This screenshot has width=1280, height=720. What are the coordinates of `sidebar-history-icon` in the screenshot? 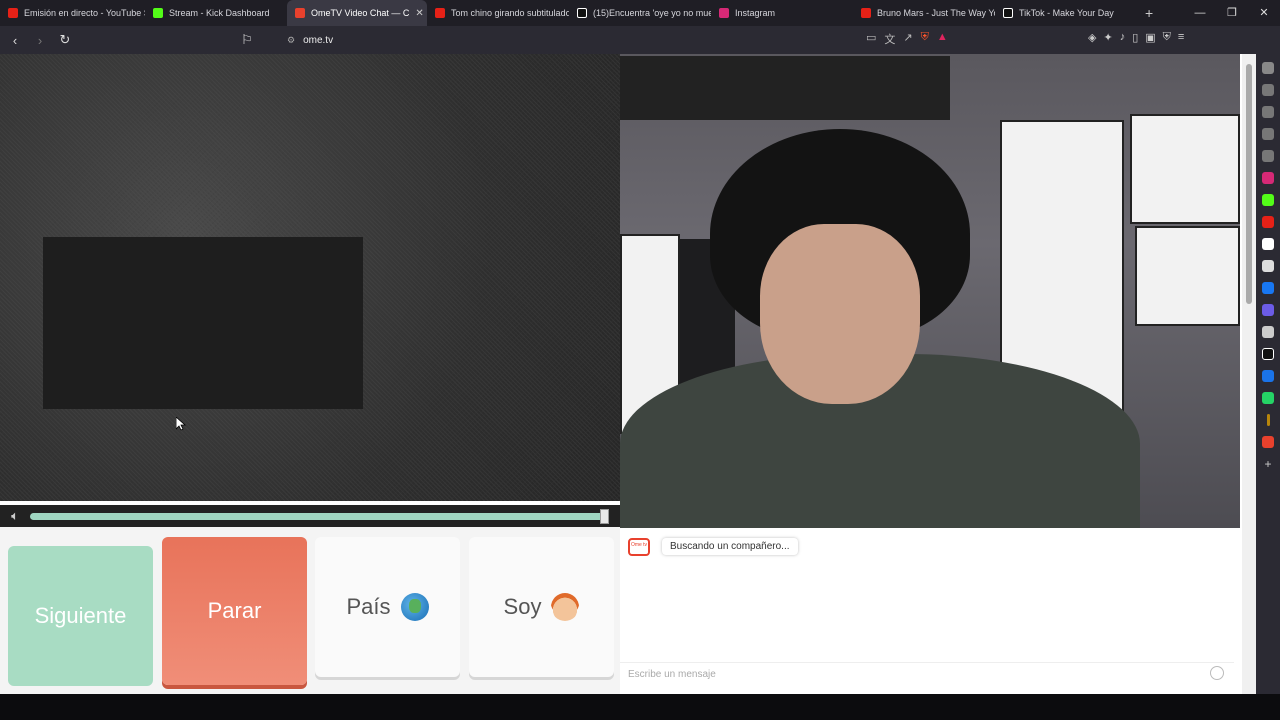 It's located at (1268, 156).